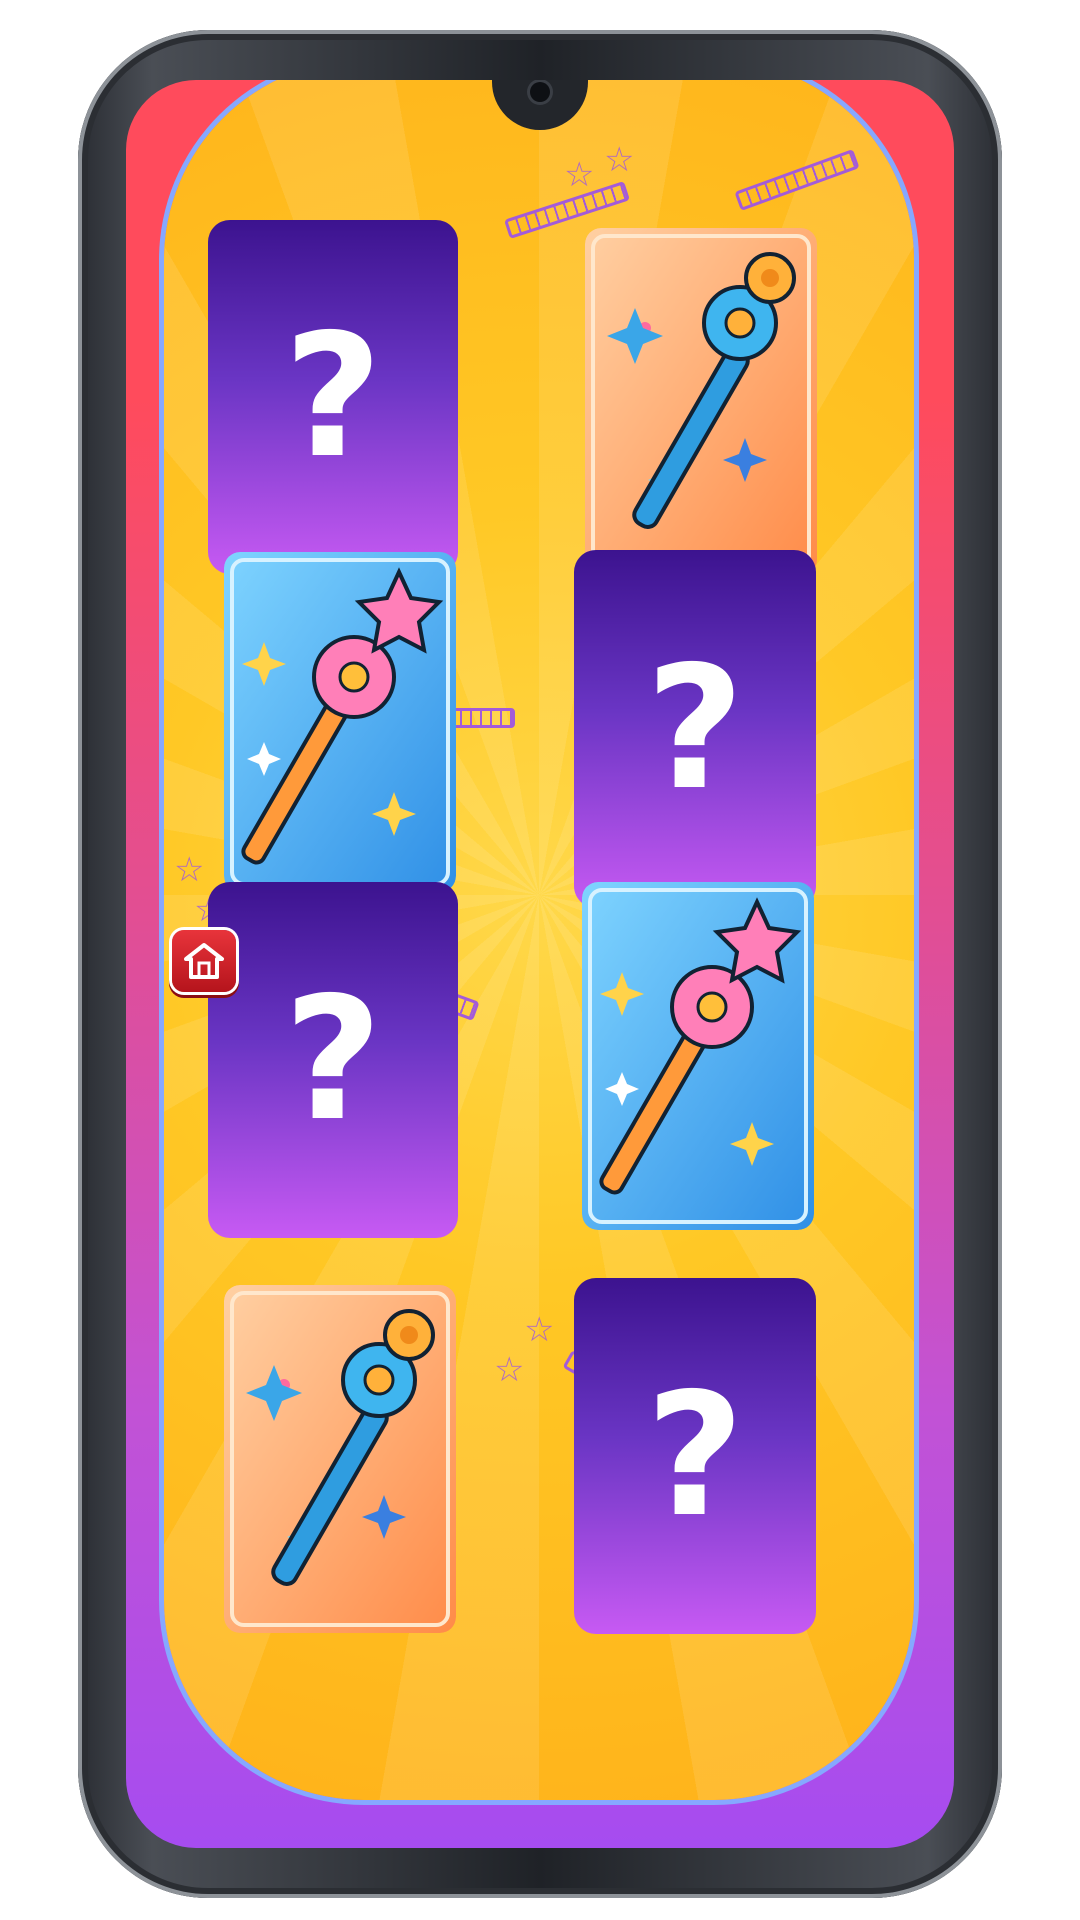 The image size is (1080, 1920). I want to click on home-icon, so click(204, 961).